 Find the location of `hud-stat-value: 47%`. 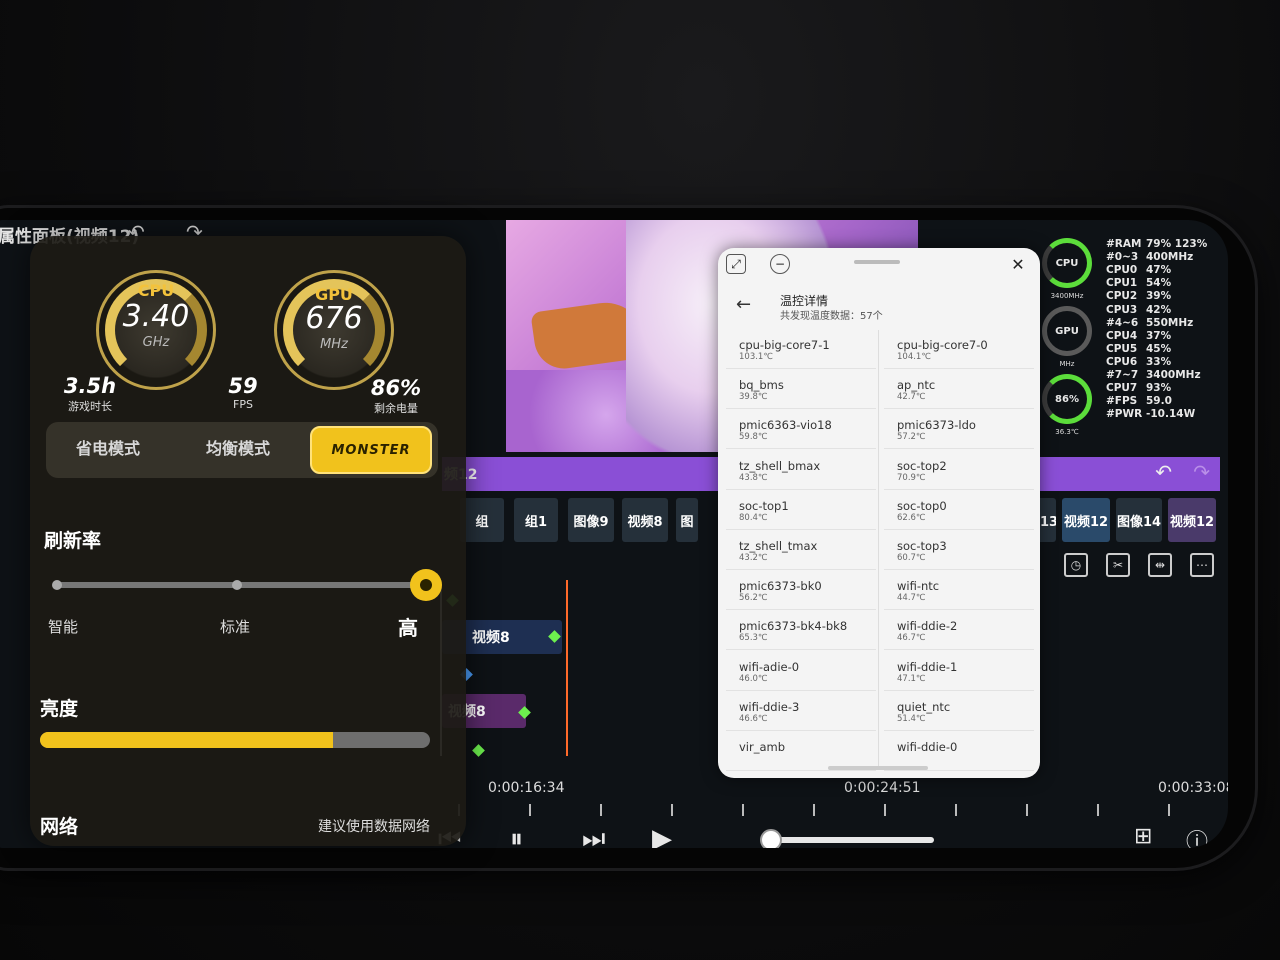

hud-stat-value: 47% is located at coordinates (1159, 270).